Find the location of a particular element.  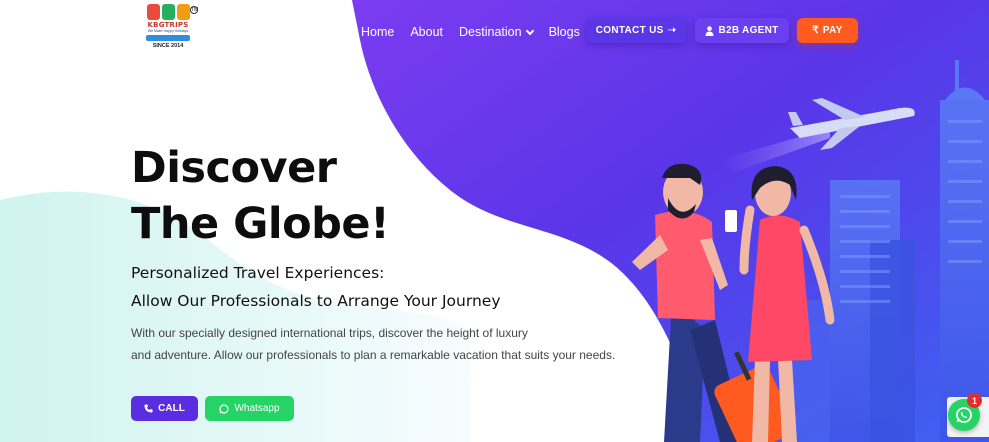

nav-blogs-label: Blogs is located at coordinates (564, 32).